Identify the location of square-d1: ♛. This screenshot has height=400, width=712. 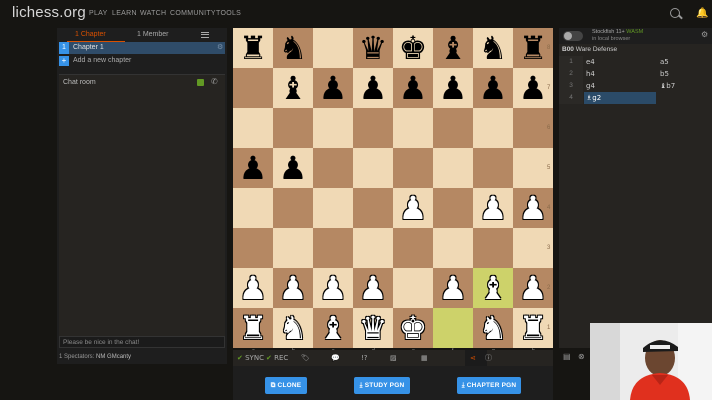
(373, 328).